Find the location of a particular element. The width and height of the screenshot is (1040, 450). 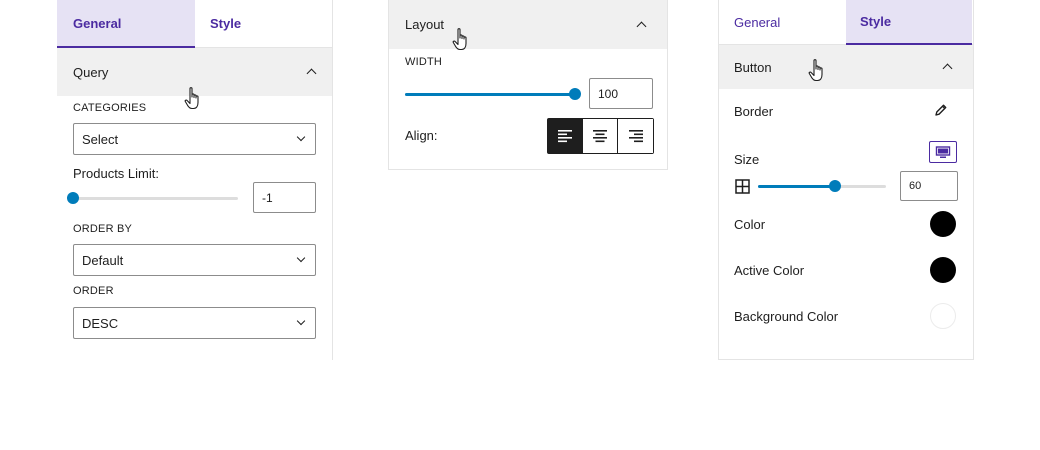

pencil-icon is located at coordinates (941, 110).